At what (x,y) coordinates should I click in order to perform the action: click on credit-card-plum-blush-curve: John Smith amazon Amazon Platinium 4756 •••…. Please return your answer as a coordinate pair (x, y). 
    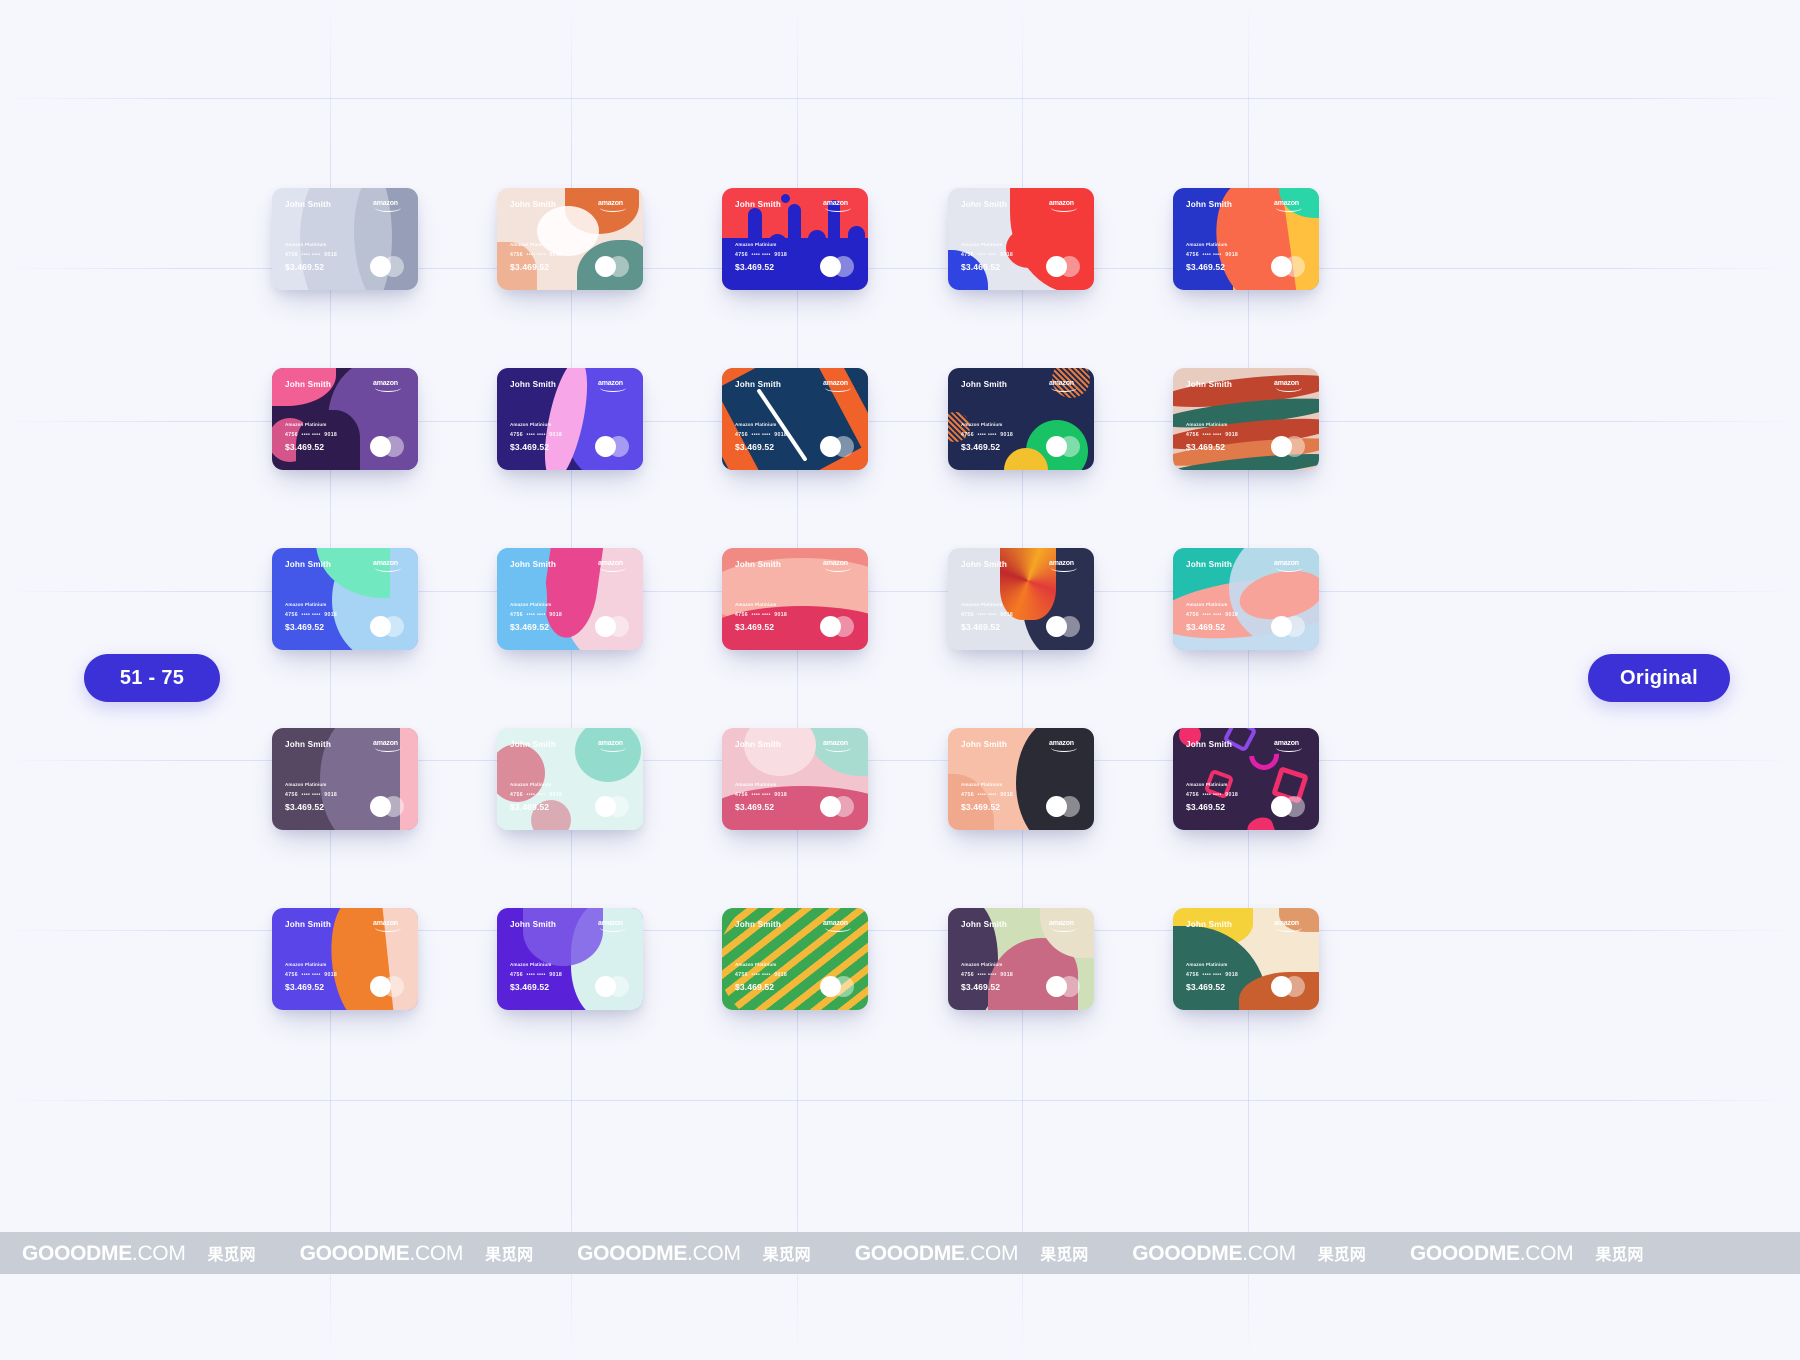
    Looking at the image, I should click on (345, 779).